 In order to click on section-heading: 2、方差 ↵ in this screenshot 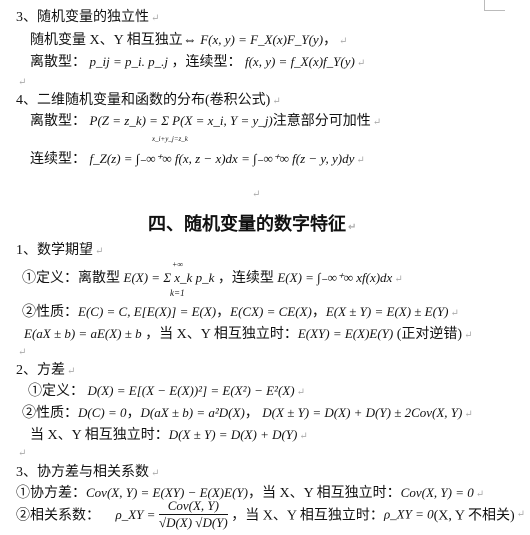, I will do `click(46, 370)`.